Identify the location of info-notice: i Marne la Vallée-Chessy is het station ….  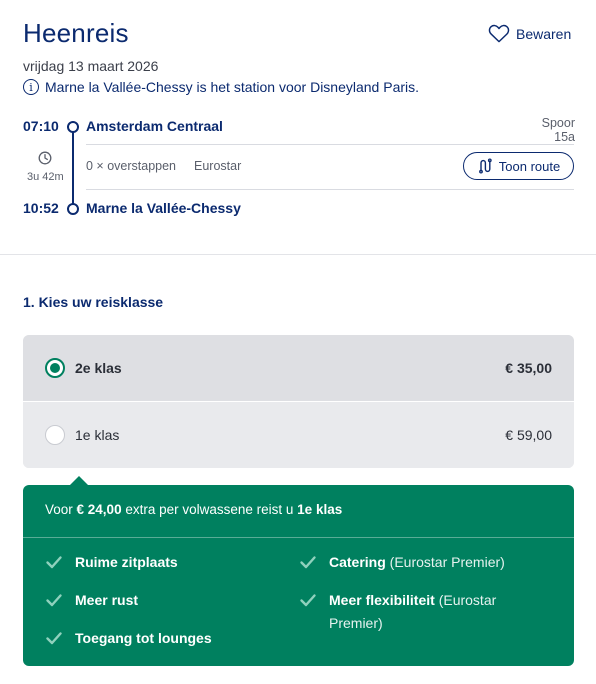
(221, 87).